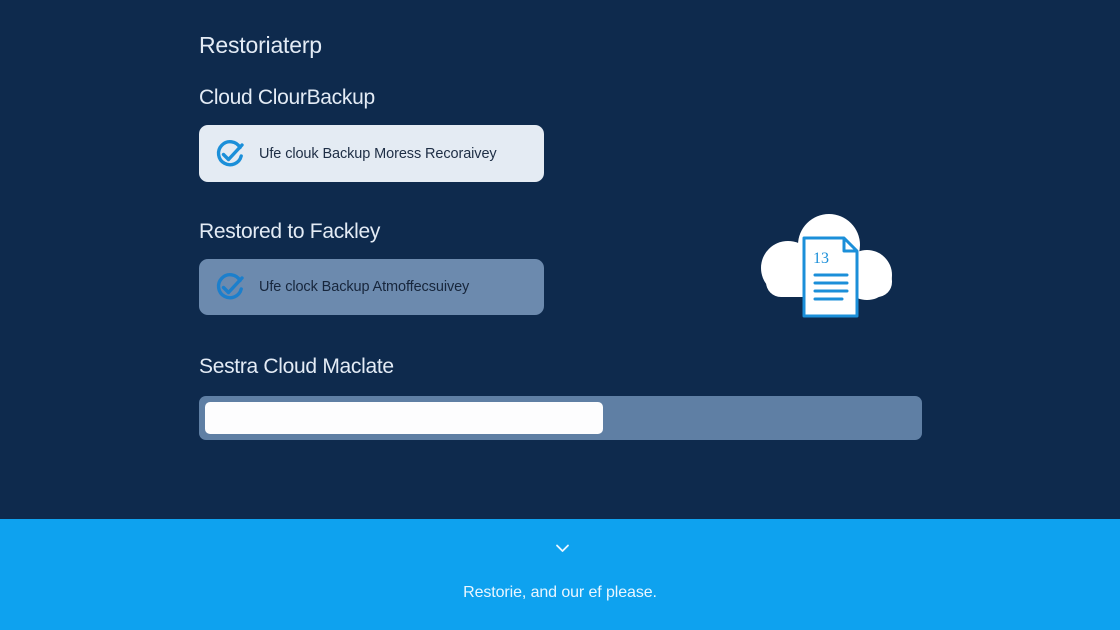  I want to click on option-label: Ufe clouk Backup Moress Recoraivey, so click(378, 153).